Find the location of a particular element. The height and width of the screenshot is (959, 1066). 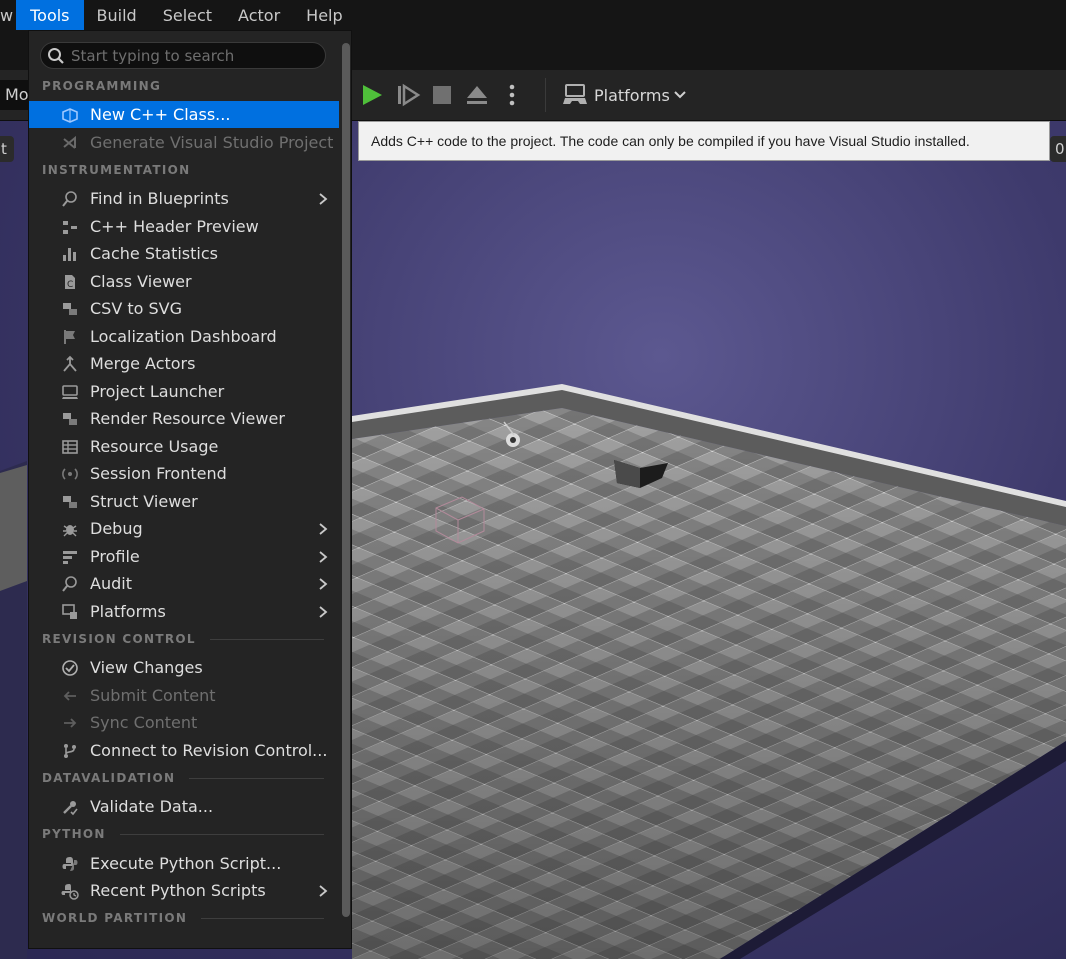

menu-item-recent-python-scripts: Recent Python Scripts is located at coordinates (184, 890).